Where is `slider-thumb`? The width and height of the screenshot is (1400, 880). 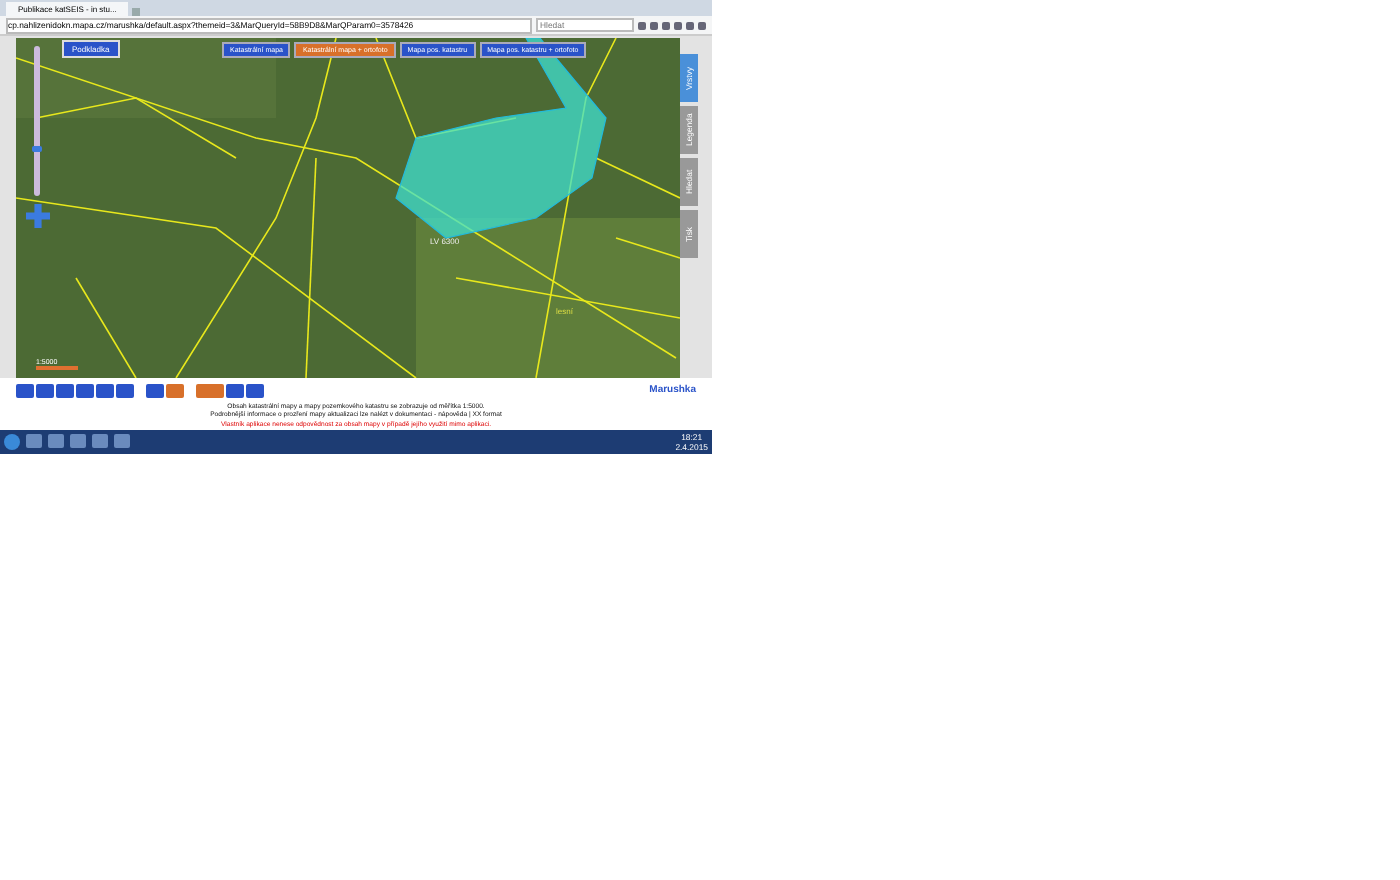
slider-thumb is located at coordinates (37, 148).